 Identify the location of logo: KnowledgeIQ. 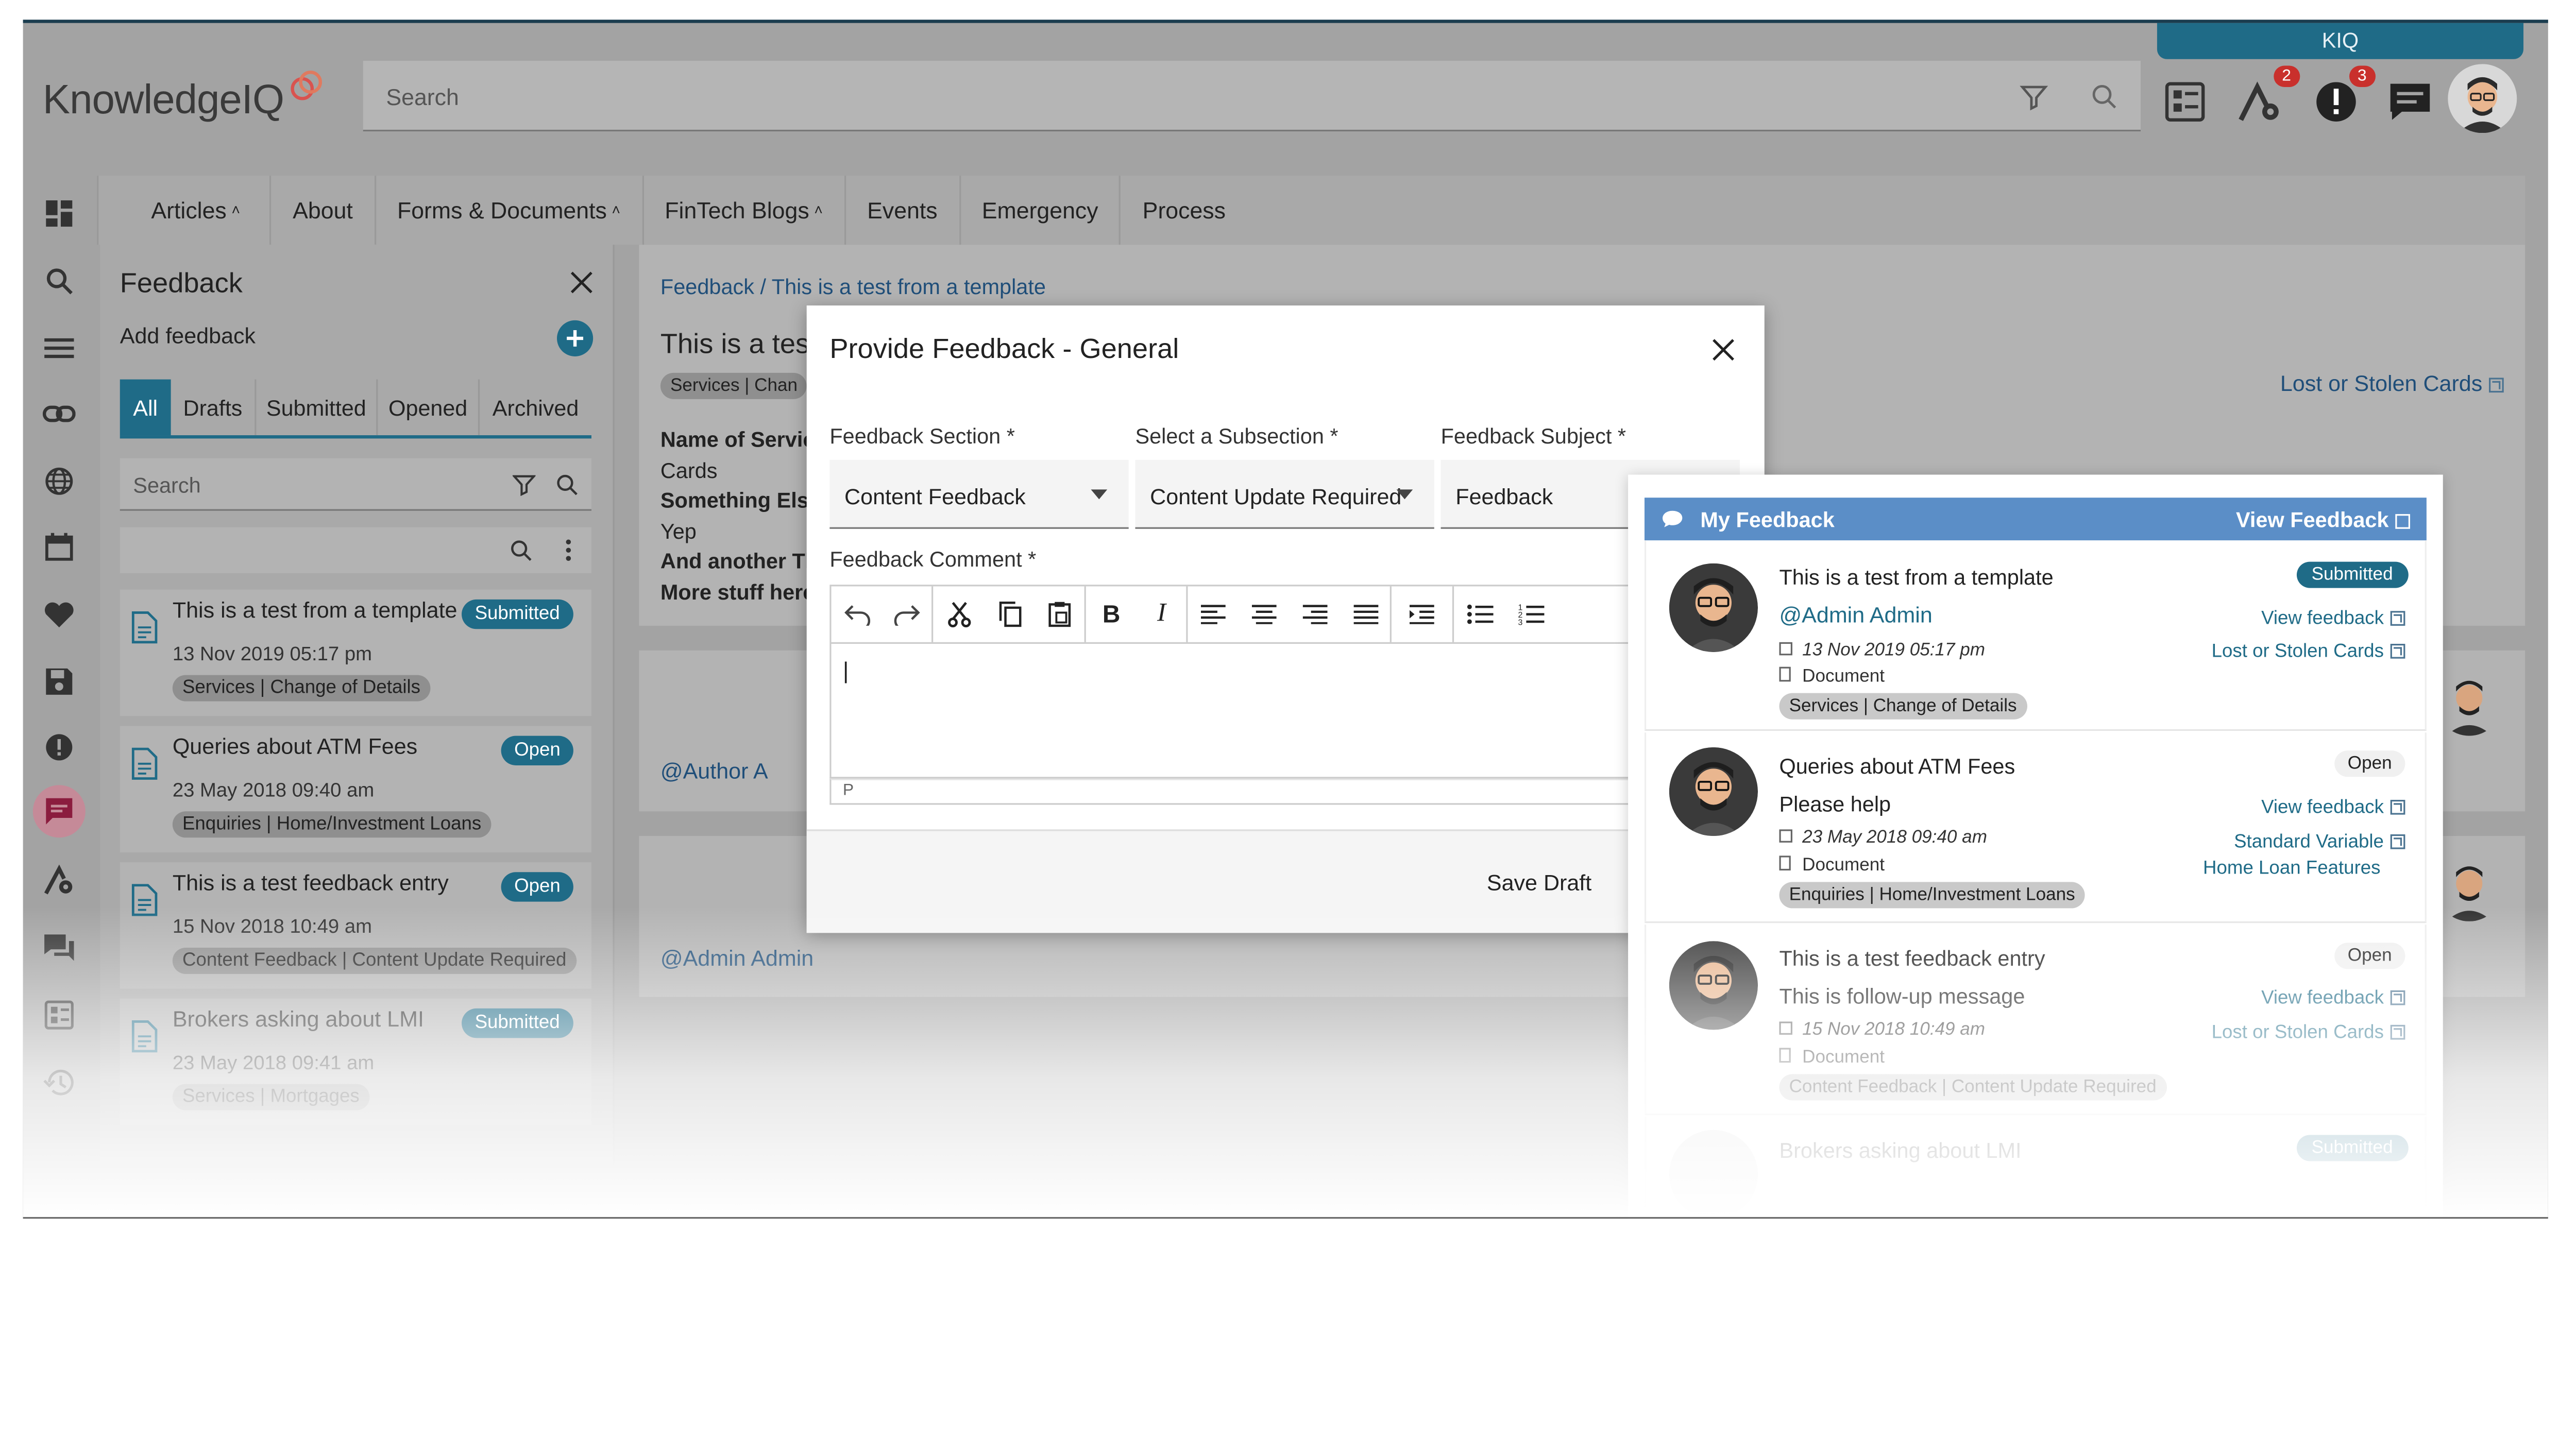
(183, 99).